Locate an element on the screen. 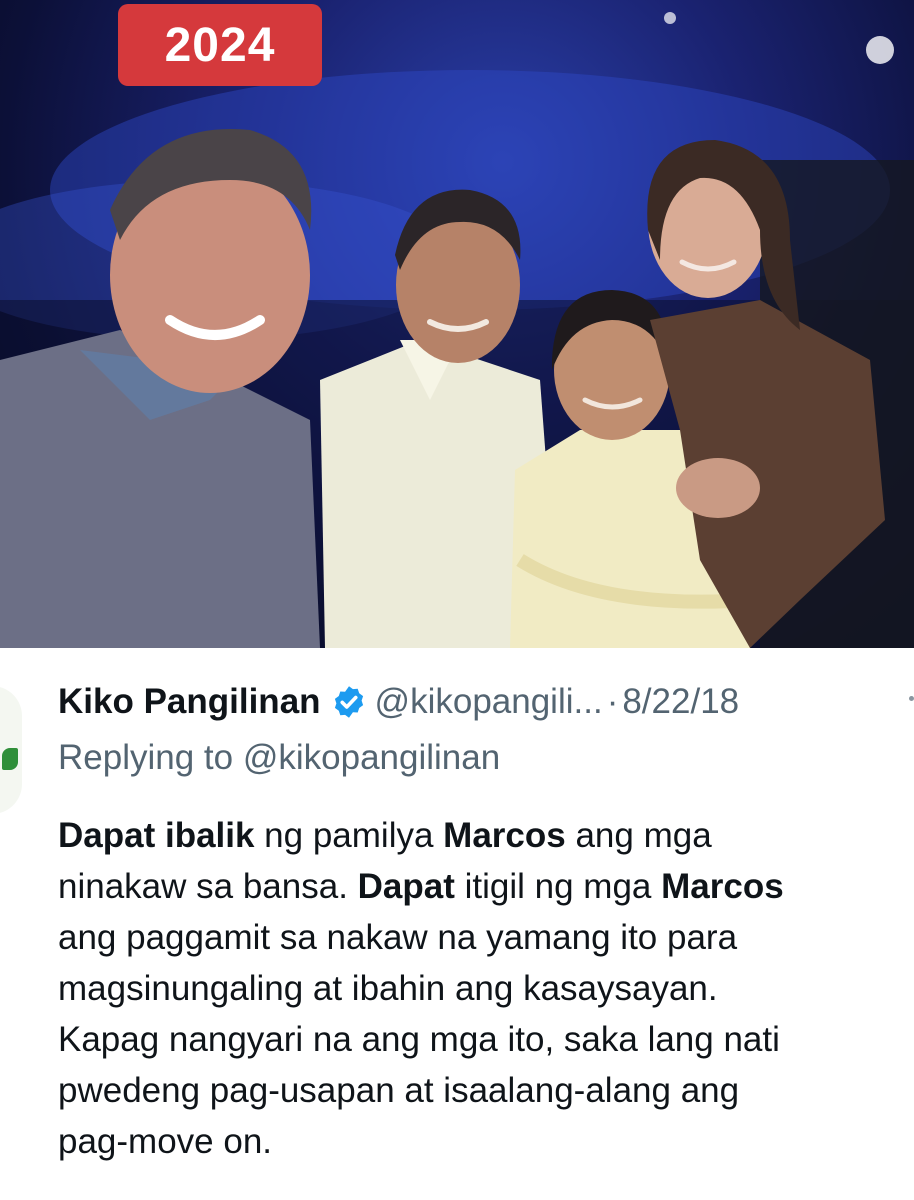 This screenshot has width=914, height=1200. more-options-icon is located at coordinates (911, 698).